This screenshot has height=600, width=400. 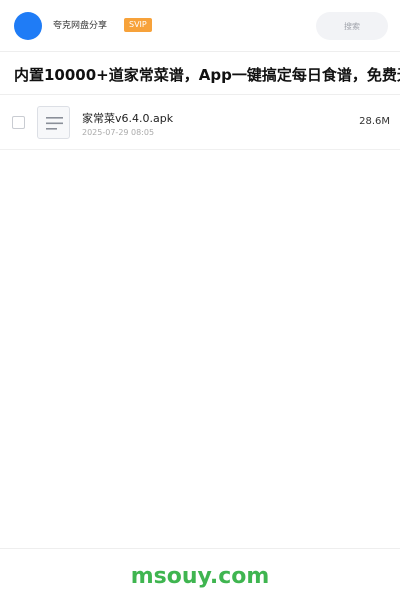 I want to click on file-lines-icon, so click(x=54, y=123).